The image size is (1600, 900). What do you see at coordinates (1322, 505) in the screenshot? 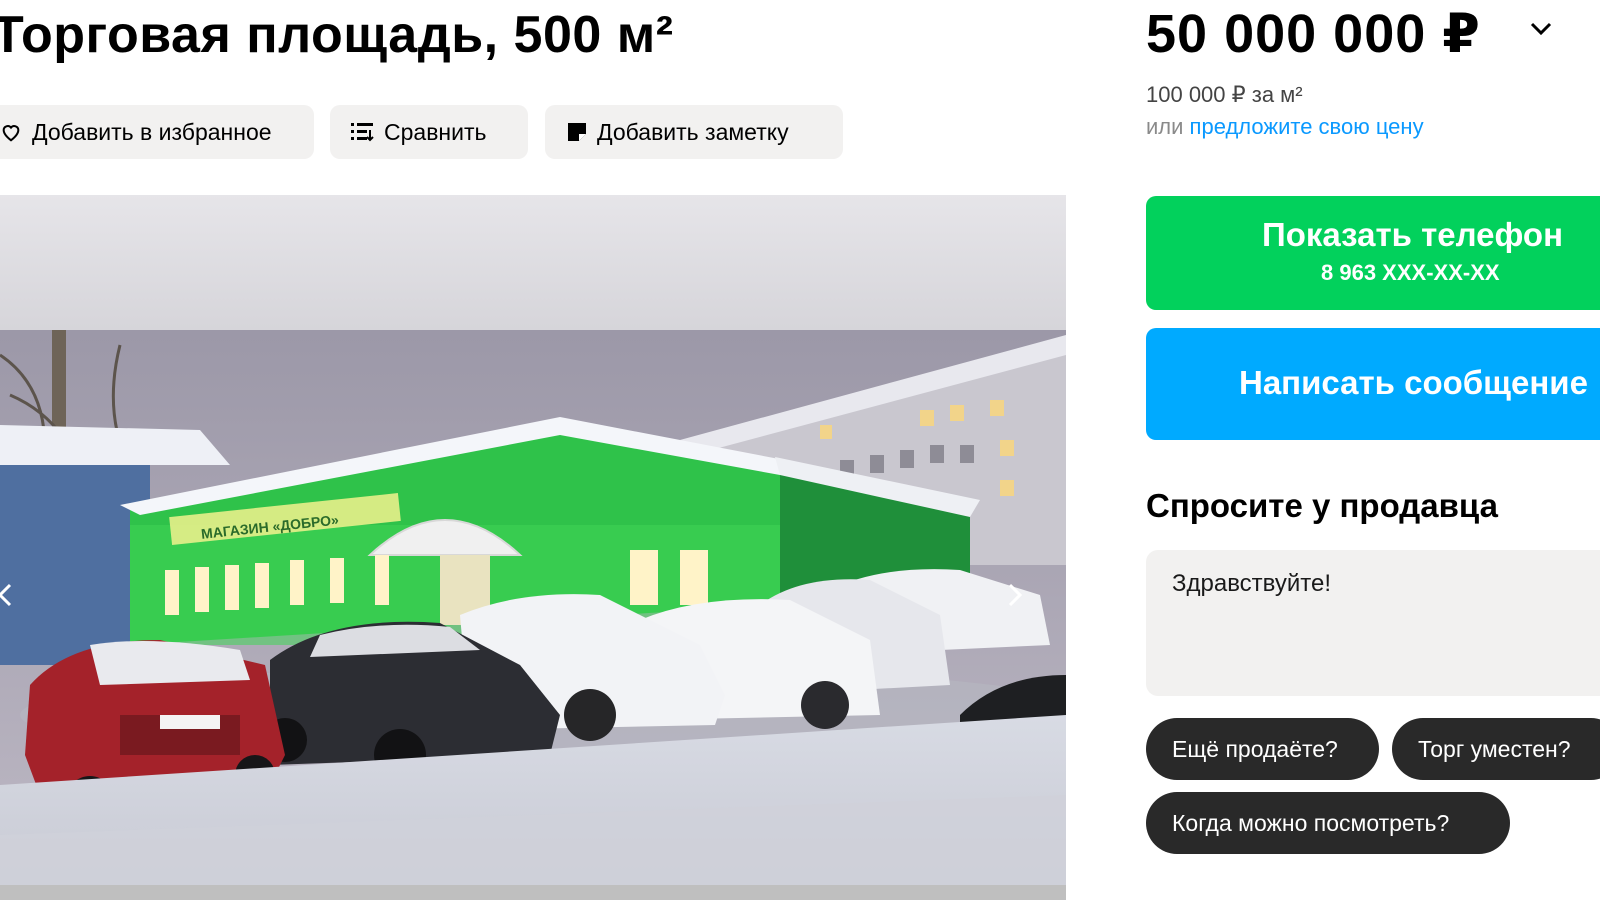
I see `ask-seller-heading: Спросите у продавца` at bounding box center [1322, 505].